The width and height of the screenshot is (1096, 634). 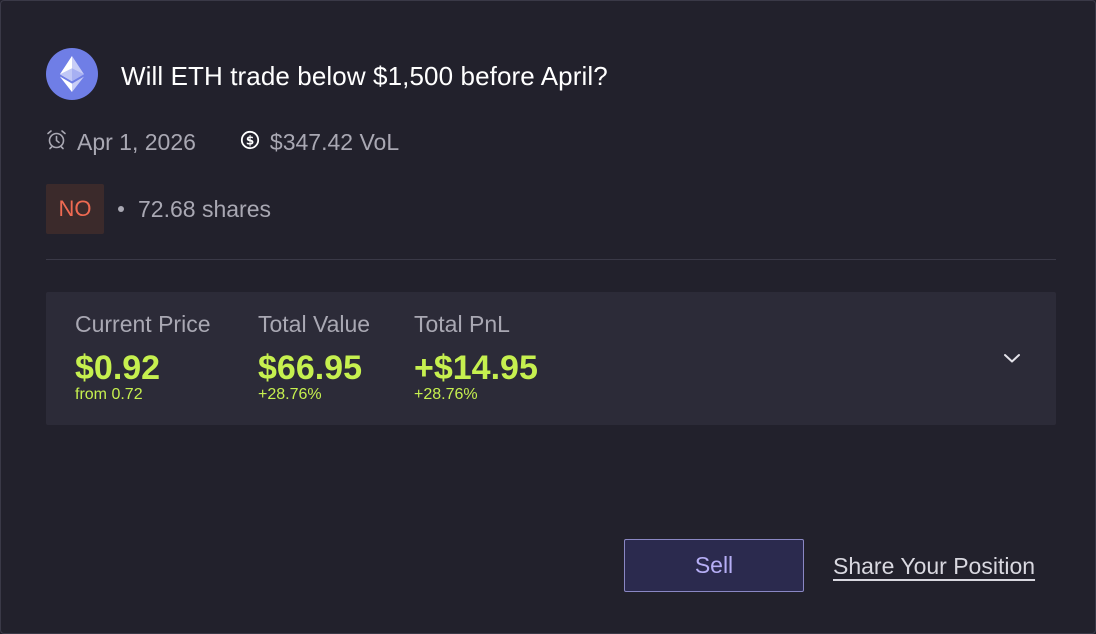 I want to click on position-side-badge: NO, so click(x=75, y=209).